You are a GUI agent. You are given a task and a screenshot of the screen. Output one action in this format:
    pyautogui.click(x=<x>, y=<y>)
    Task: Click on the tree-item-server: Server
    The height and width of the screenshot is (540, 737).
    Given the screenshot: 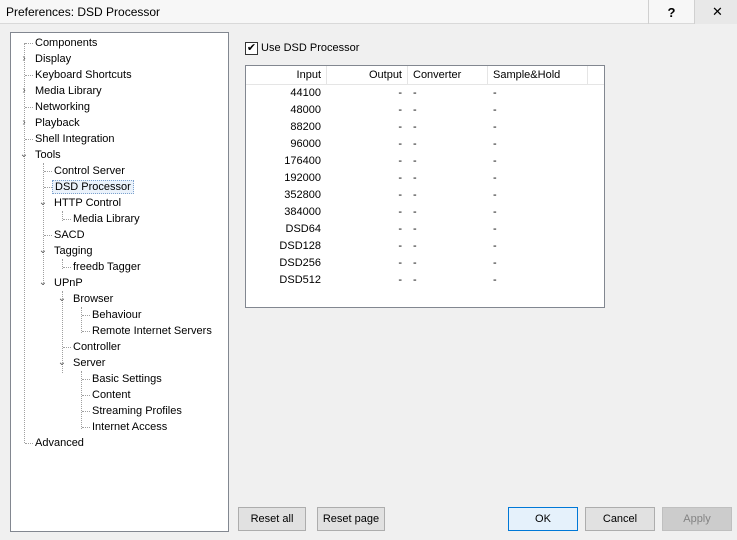 What is the action you would take?
    pyautogui.click(x=89, y=363)
    